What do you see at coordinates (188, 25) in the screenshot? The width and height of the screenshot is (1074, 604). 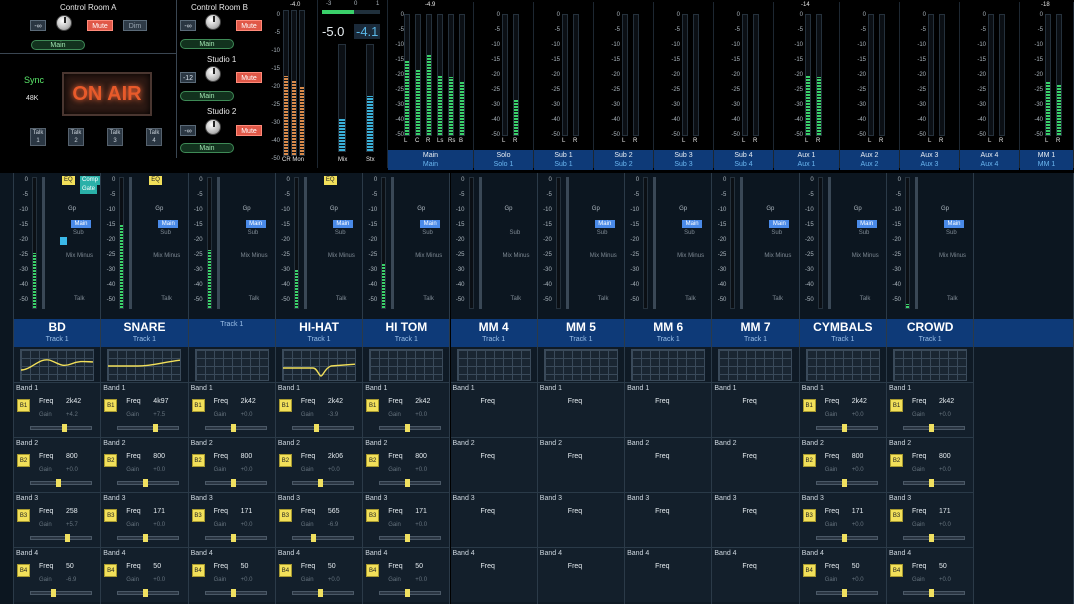 I see `cr-b-level-button: -∞` at bounding box center [188, 25].